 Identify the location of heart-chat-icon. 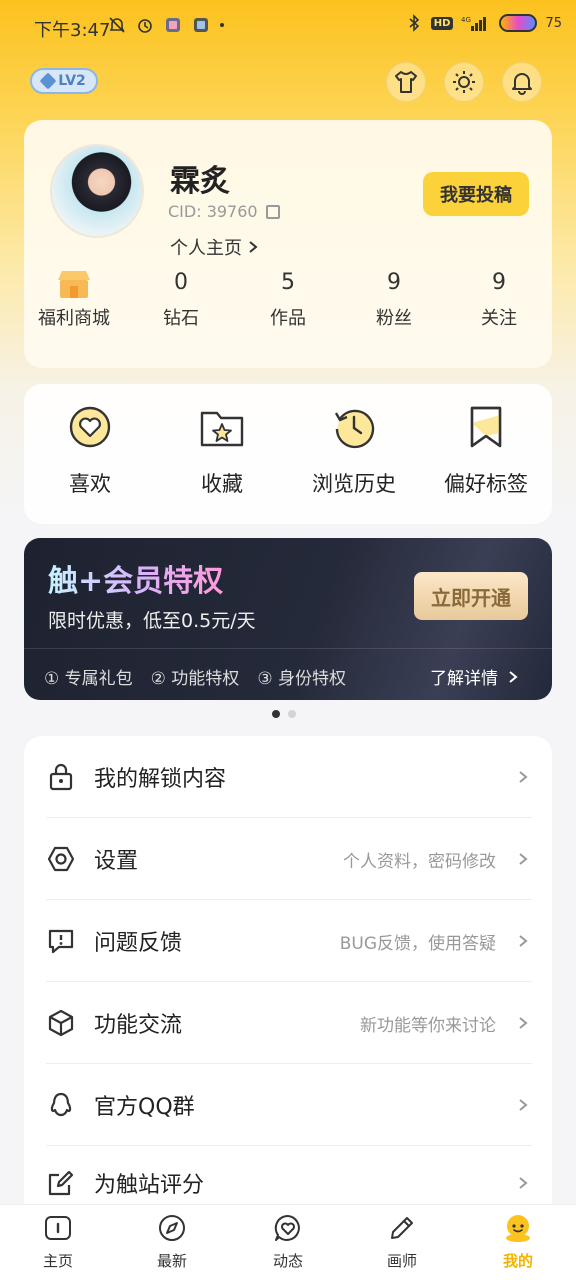
(287, 1227).